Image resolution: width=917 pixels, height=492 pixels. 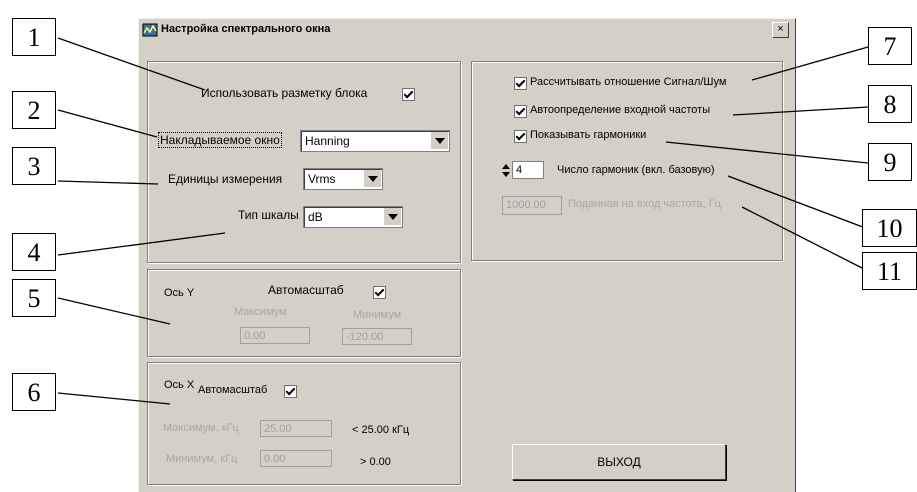 I want to click on callout-3: 3, so click(x=34, y=166).